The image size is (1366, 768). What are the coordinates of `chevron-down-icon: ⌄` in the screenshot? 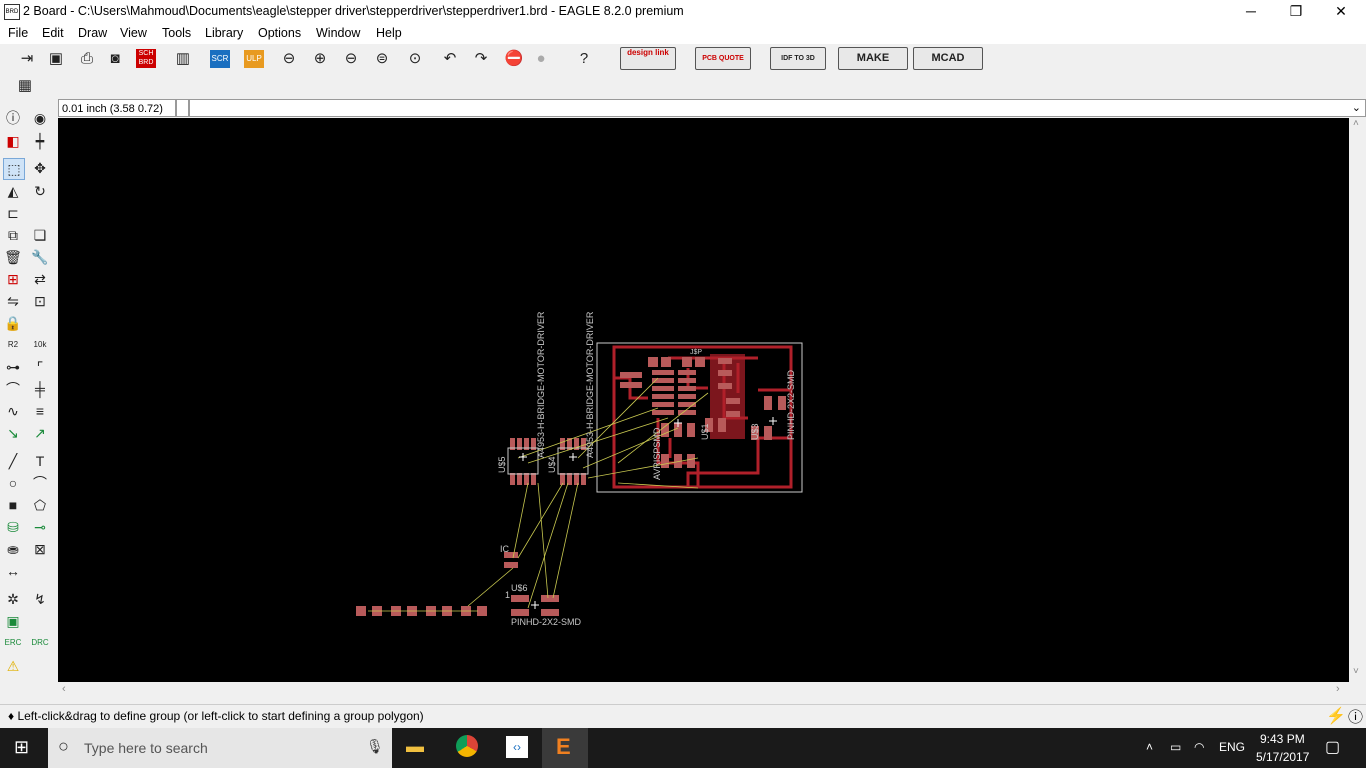 It's located at (1356, 107).